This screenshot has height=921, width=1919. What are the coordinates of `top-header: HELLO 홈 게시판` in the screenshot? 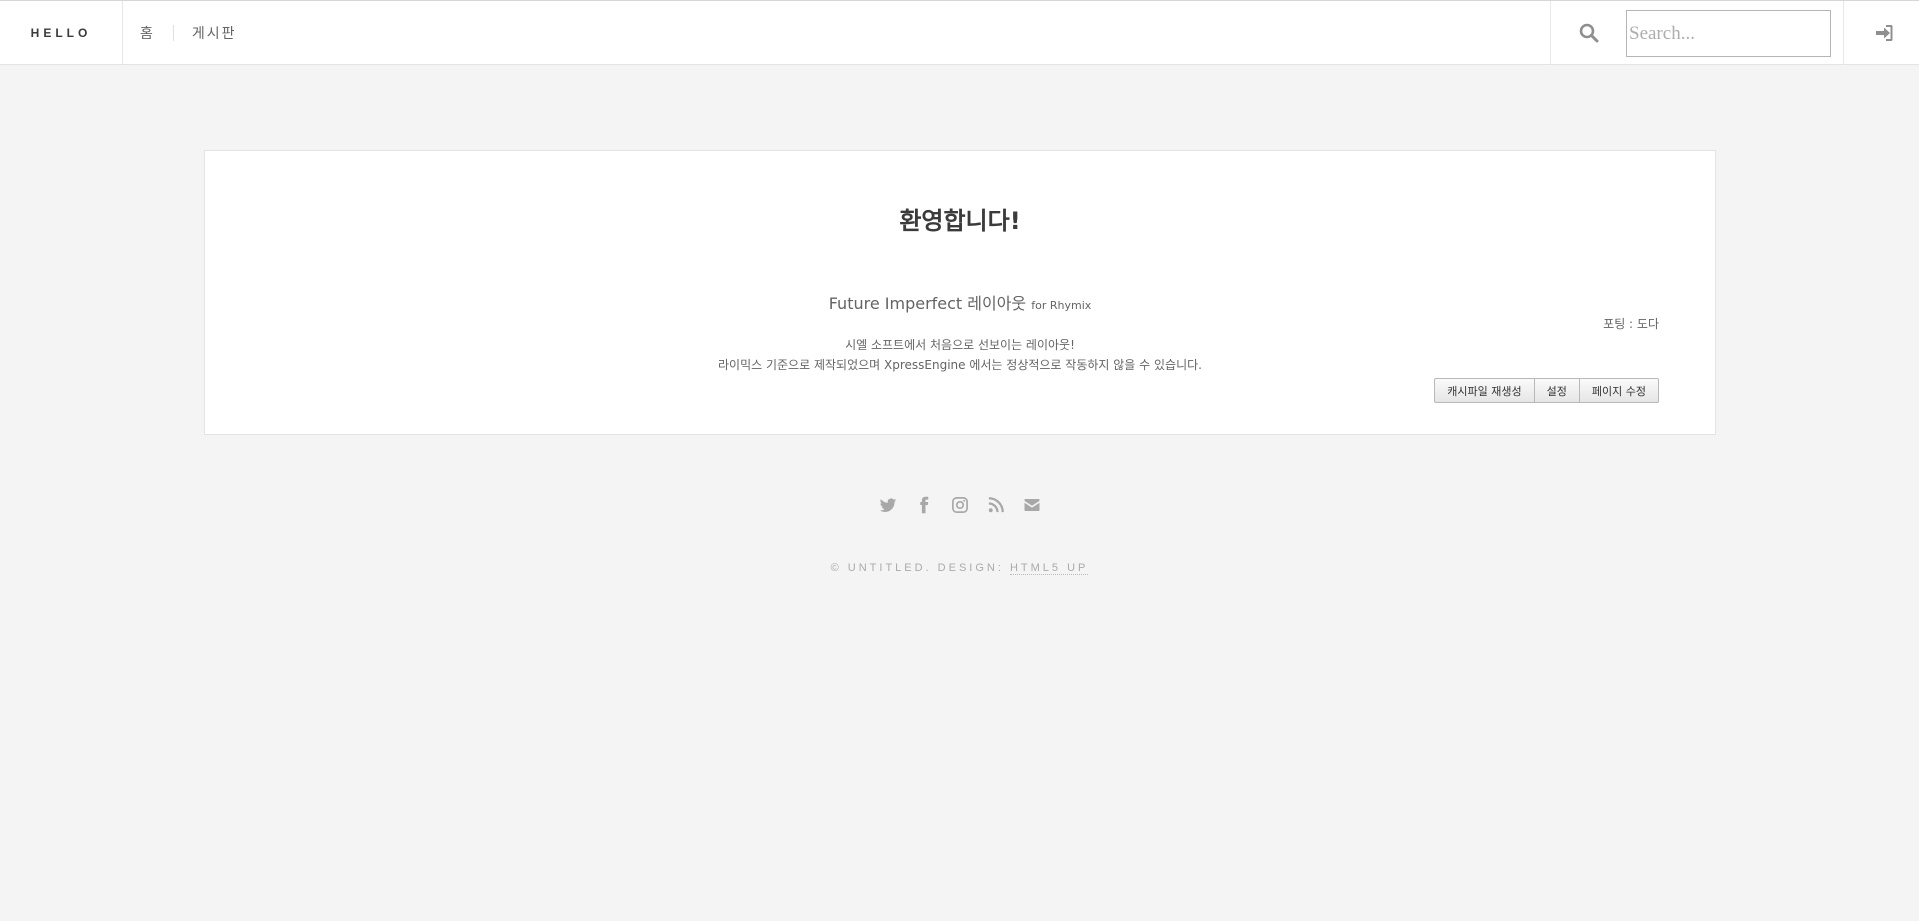 It's located at (959, 32).